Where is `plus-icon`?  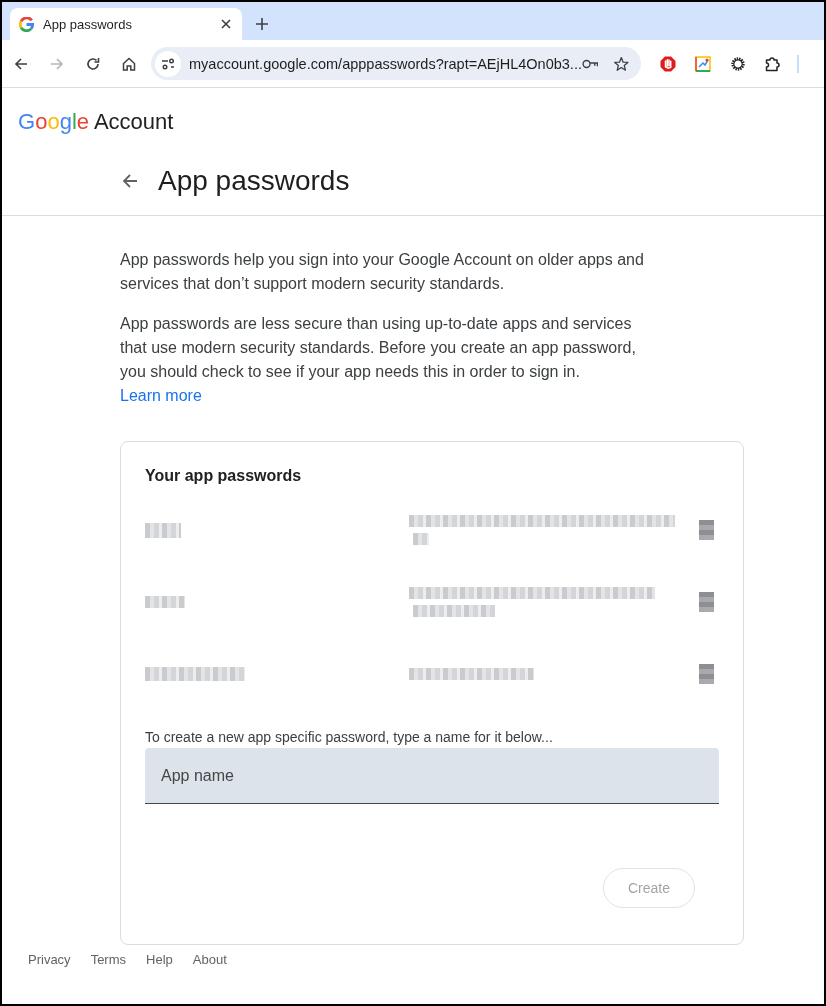 plus-icon is located at coordinates (262, 24).